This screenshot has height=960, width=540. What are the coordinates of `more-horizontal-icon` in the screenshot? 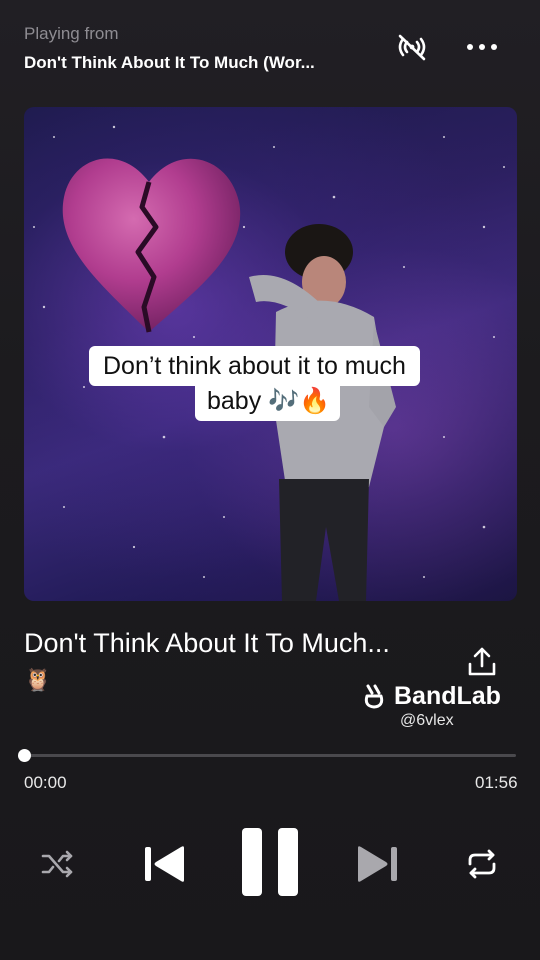 It's located at (482, 47).